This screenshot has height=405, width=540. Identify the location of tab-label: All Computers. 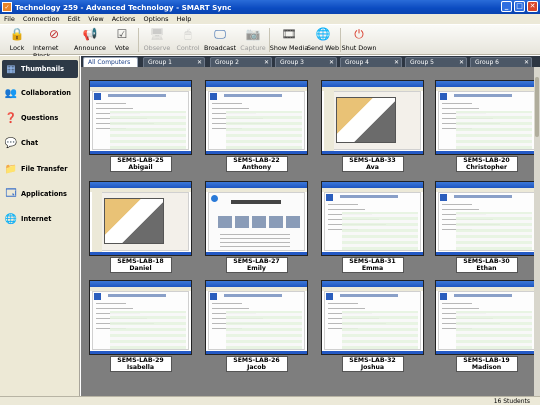
(109, 62).